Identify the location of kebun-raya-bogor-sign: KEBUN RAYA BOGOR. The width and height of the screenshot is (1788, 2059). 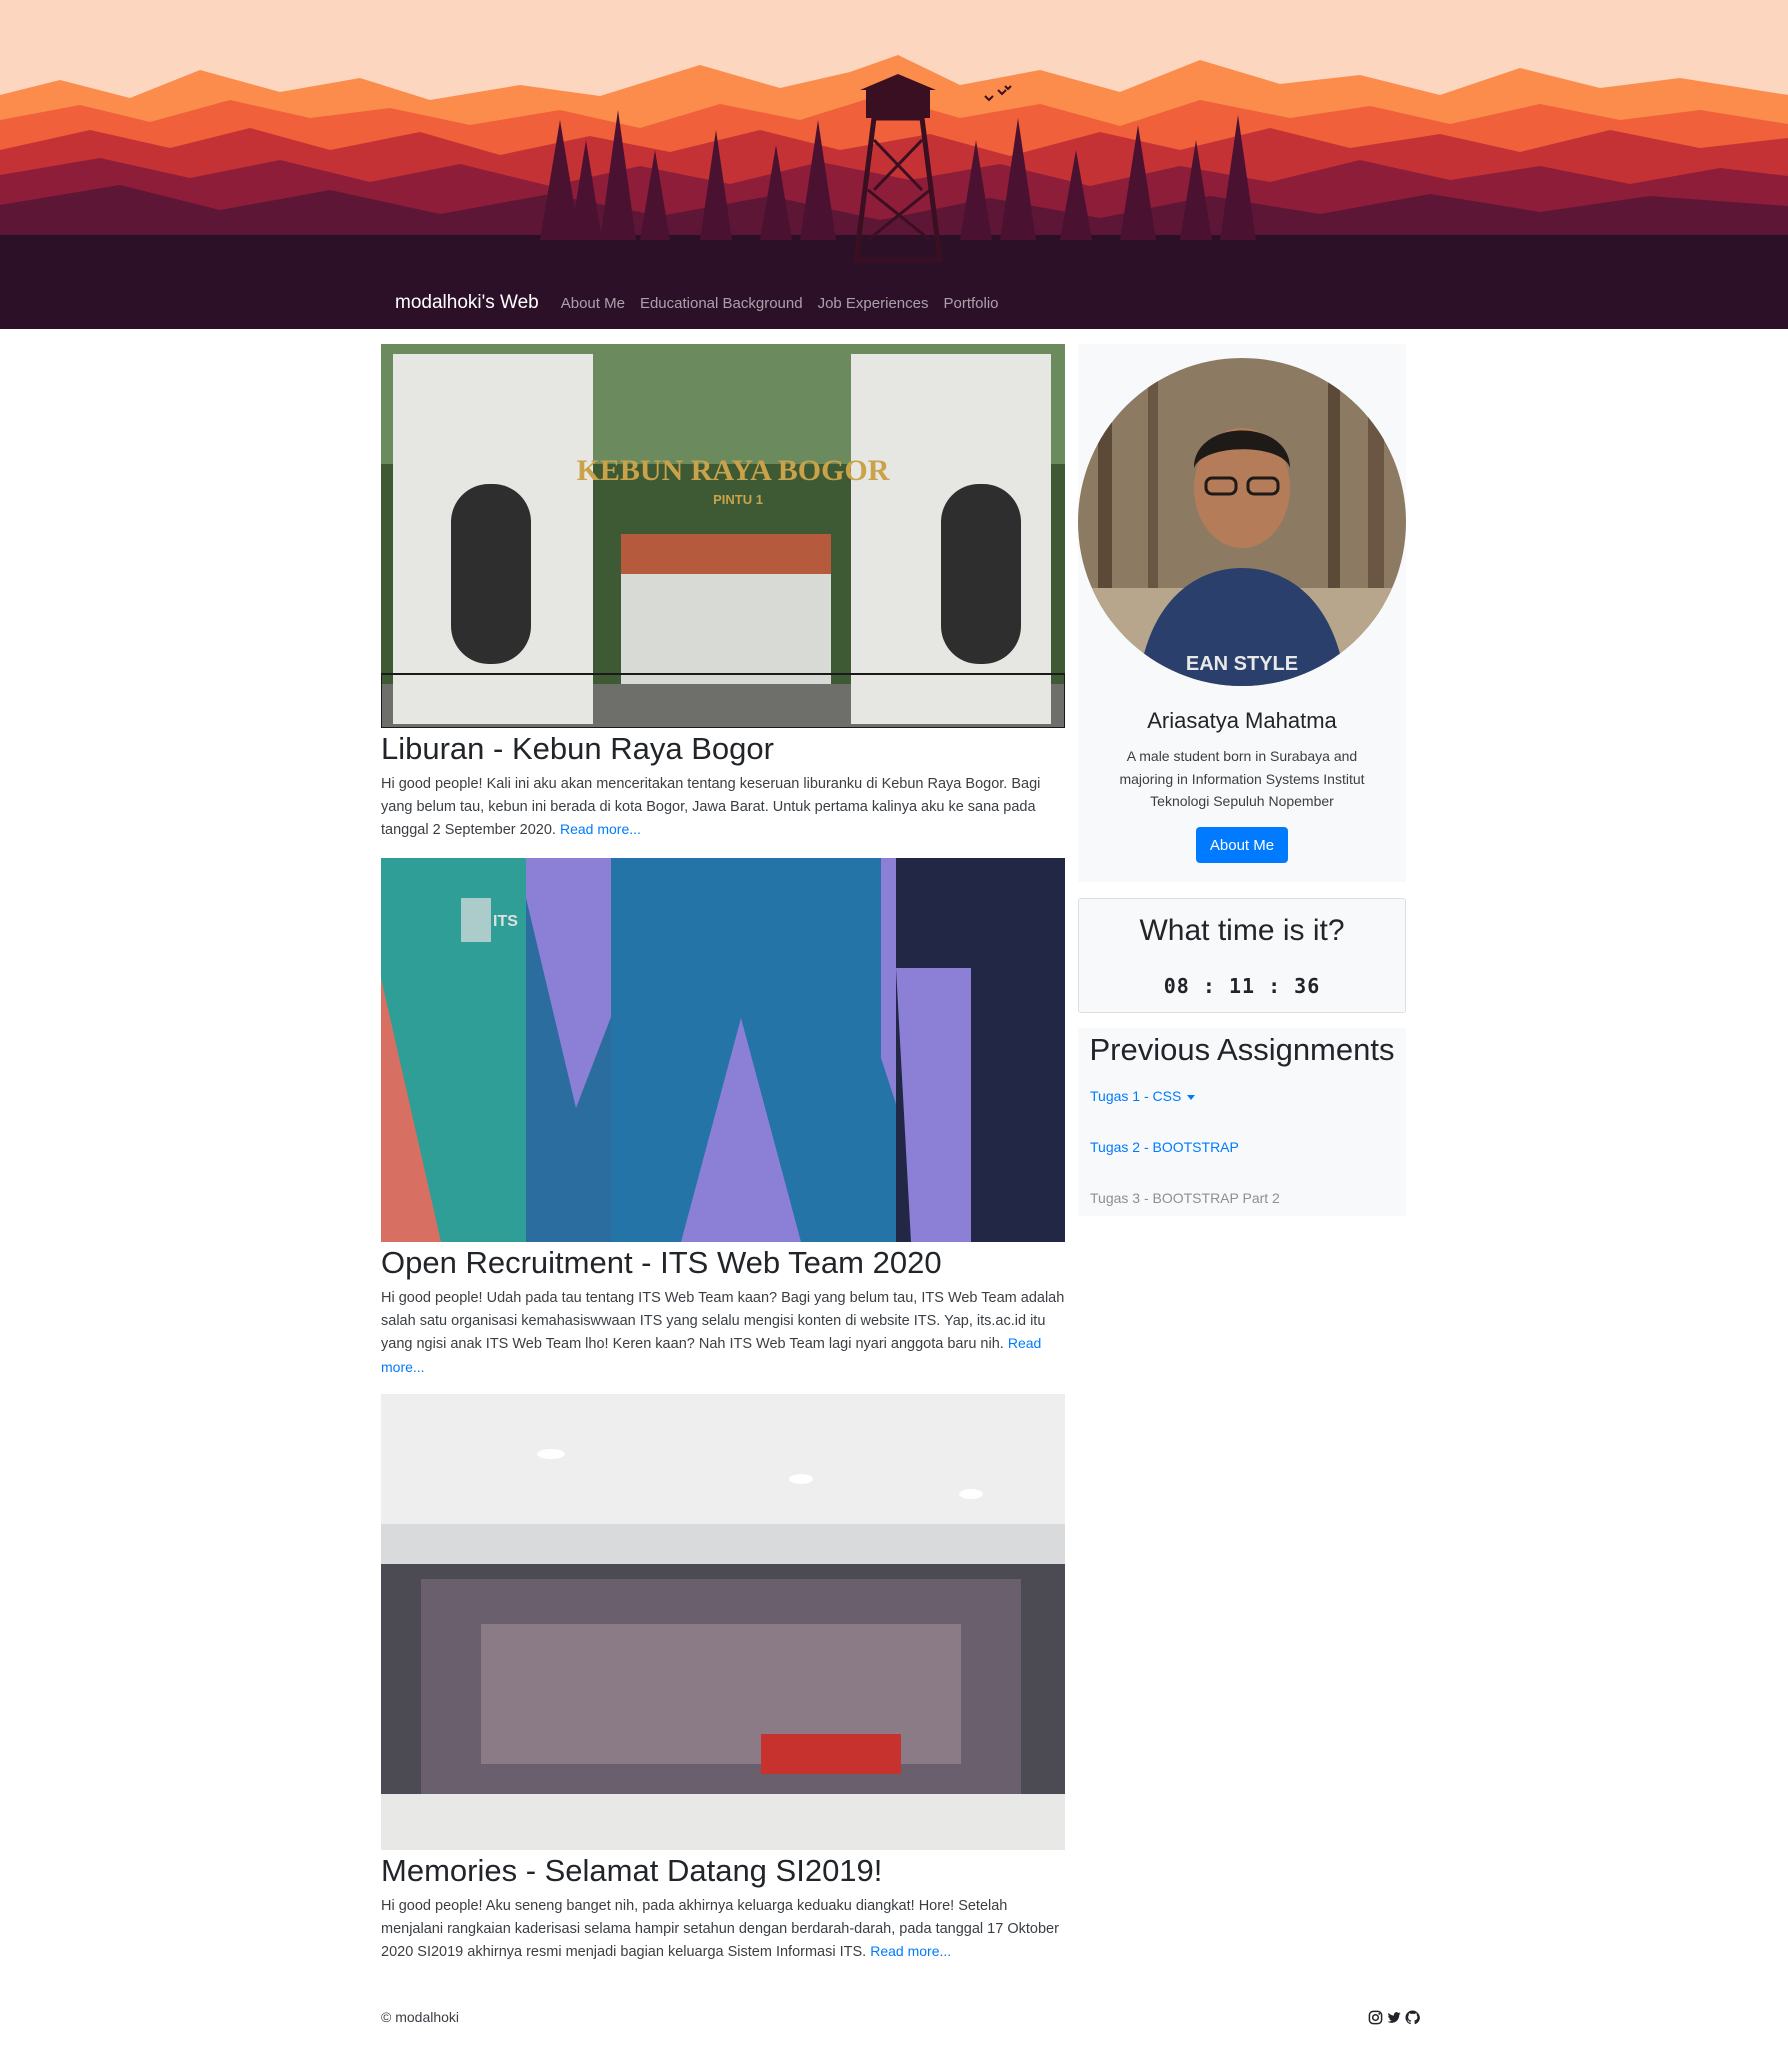
(733, 470).